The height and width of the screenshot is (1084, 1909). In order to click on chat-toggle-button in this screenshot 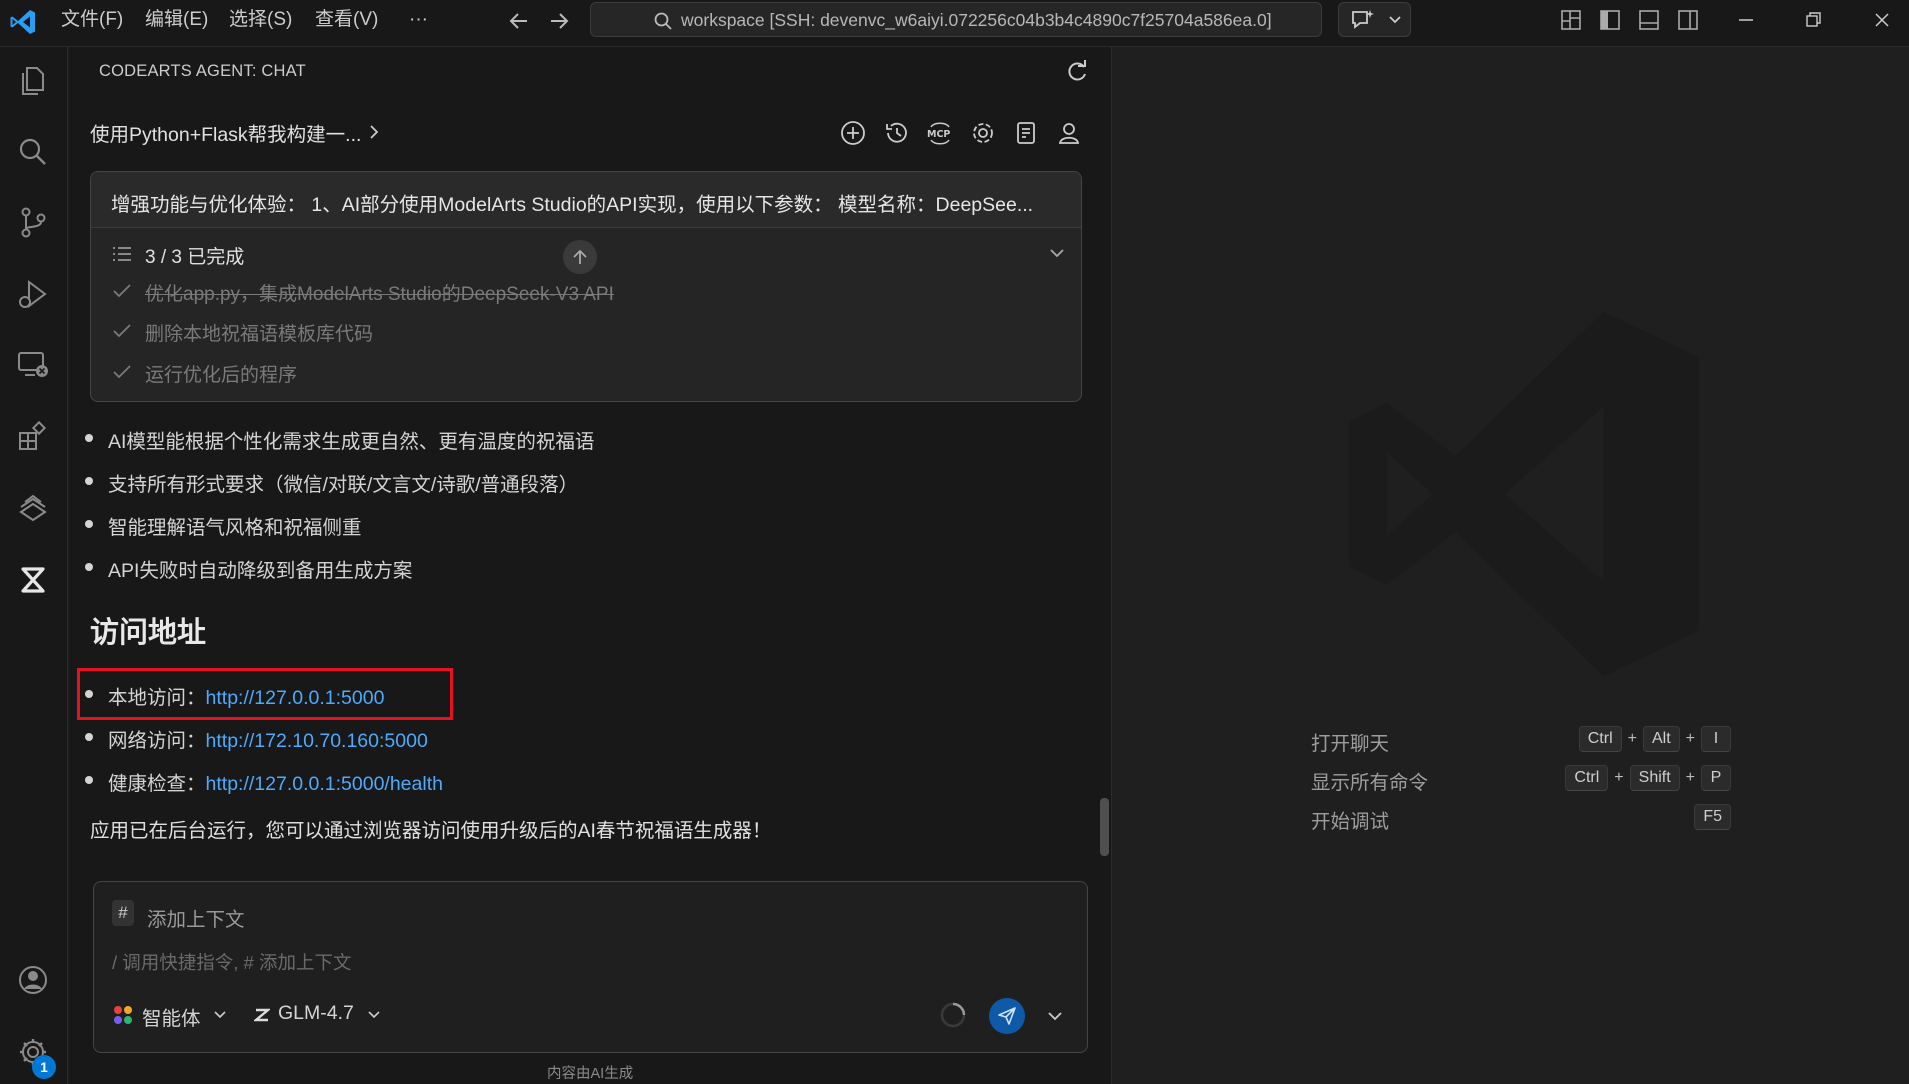, I will do `click(1374, 19)`.